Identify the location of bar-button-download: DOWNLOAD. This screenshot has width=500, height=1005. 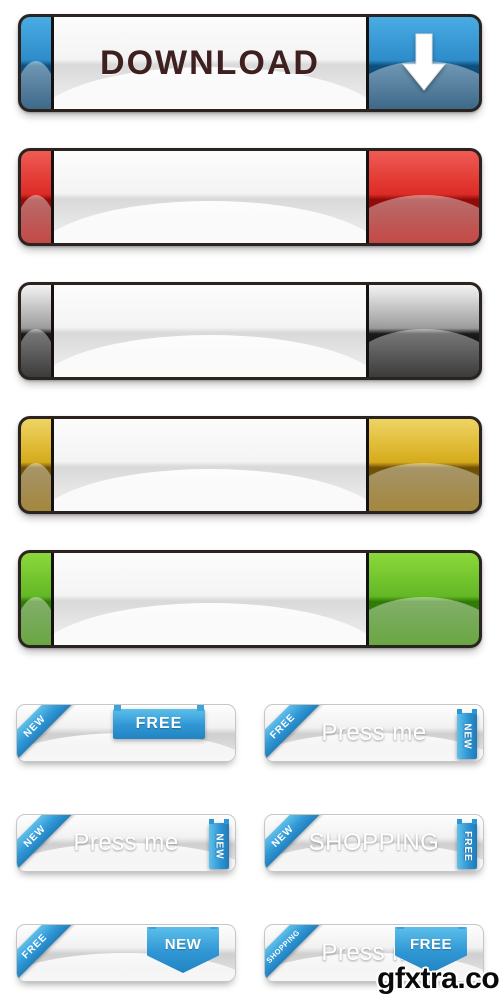
(250, 63).